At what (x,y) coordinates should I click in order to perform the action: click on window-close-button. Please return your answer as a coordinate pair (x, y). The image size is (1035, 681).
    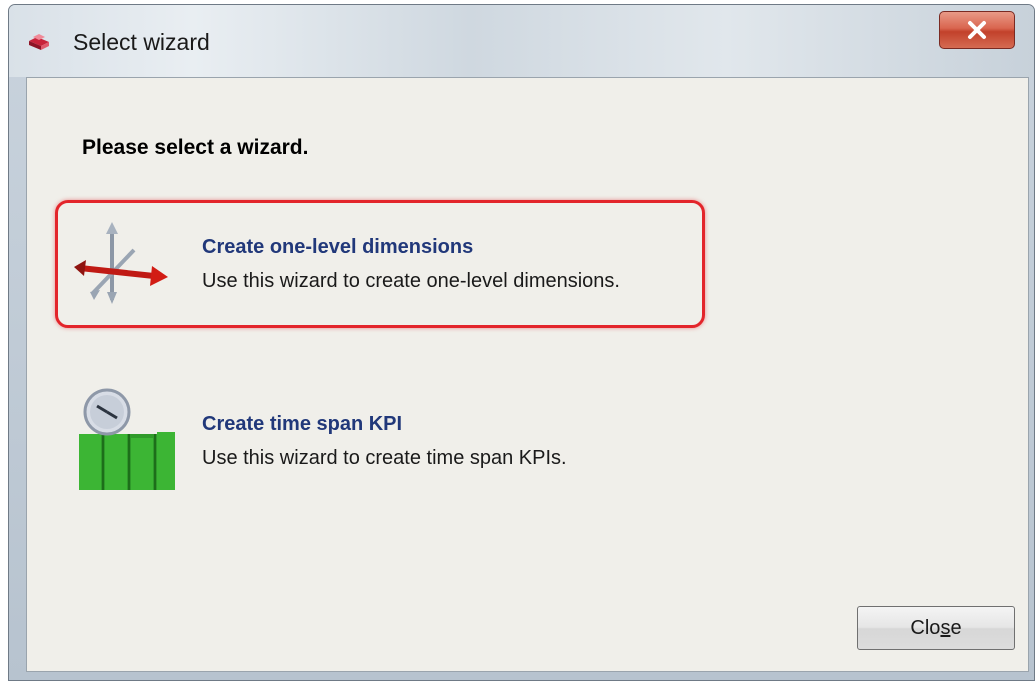
    Looking at the image, I should click on (977, 30).